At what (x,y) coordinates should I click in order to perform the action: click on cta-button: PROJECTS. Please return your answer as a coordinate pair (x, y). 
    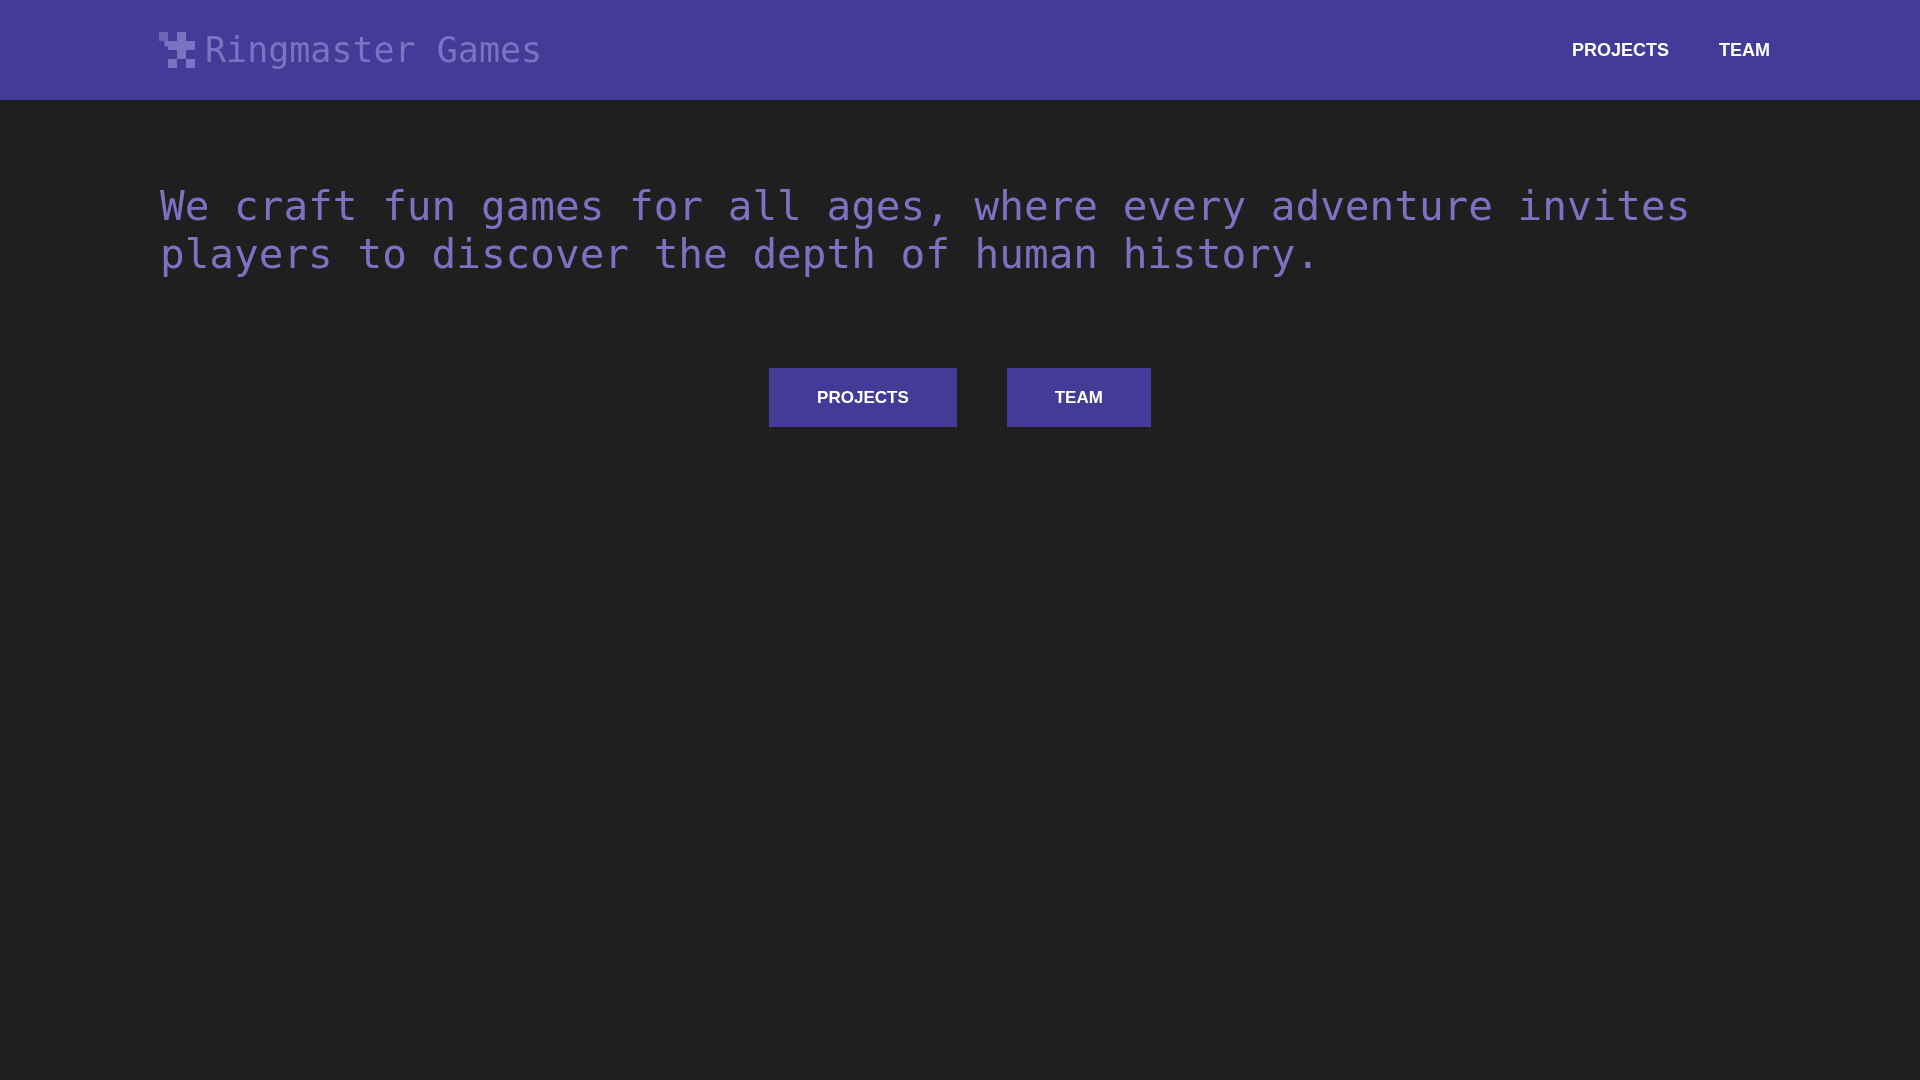
    Looking at the image, I should click on (863, 397).